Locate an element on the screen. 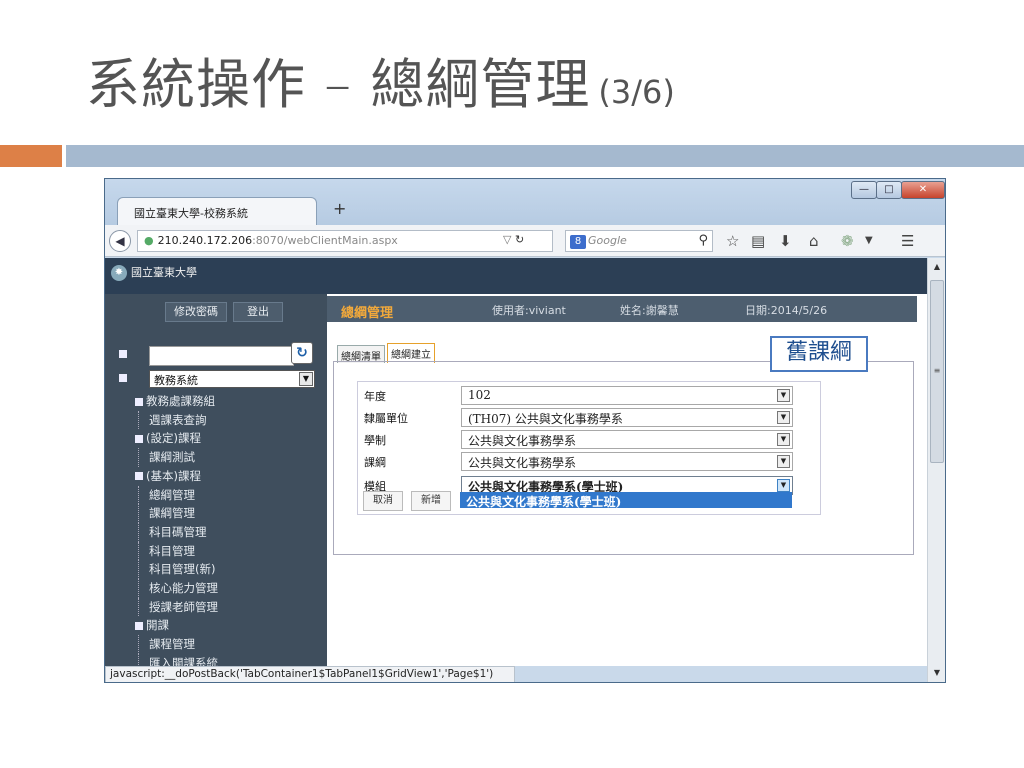 This screenshot has width=1024, height=768. form-row-program: 學制 公共與文化事務學系 ▼ is located at coordinates (590, 439).